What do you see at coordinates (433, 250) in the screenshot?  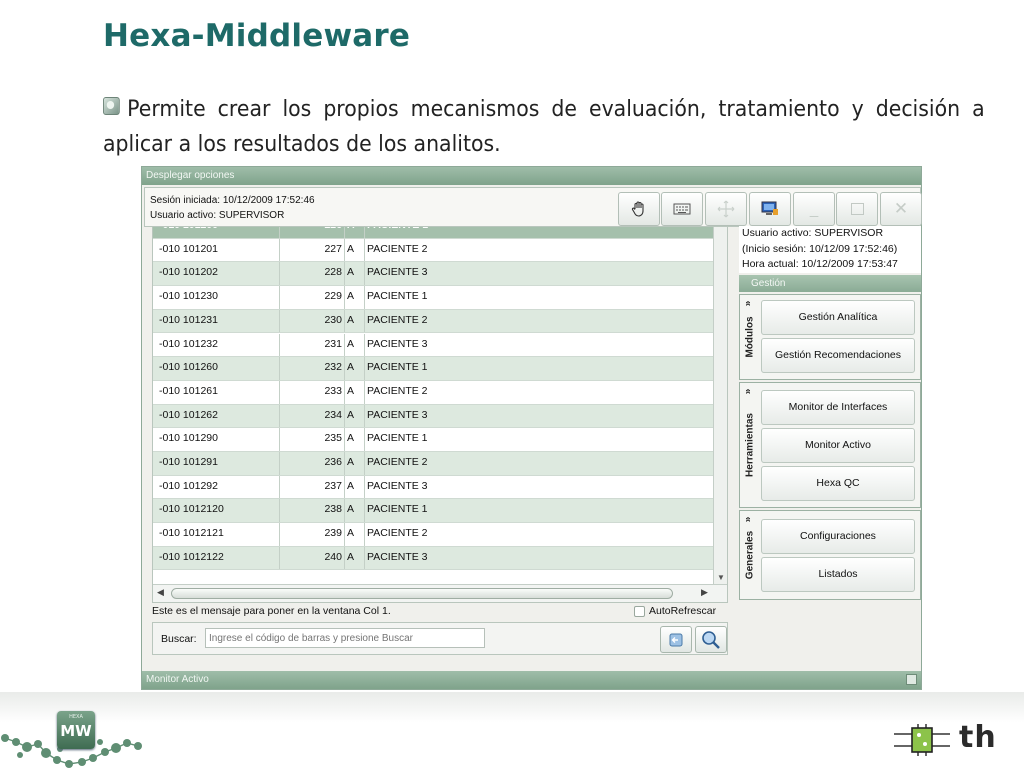 I see `table-row: -010 101201 227 A PACIENTE 2` at bounding box center [433, 250].